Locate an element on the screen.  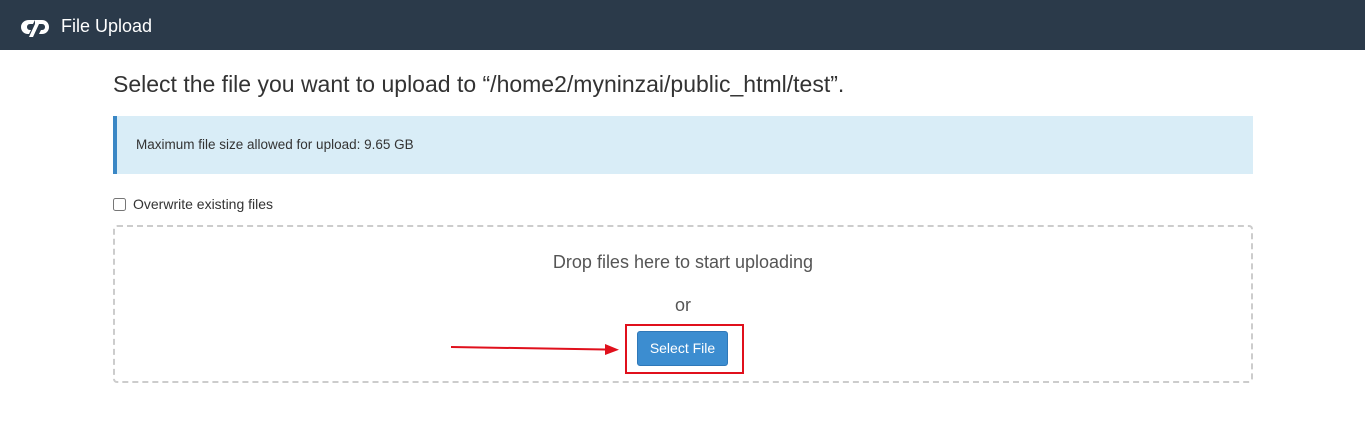
overwrite-checkbox is located at coordinates (119, 204).